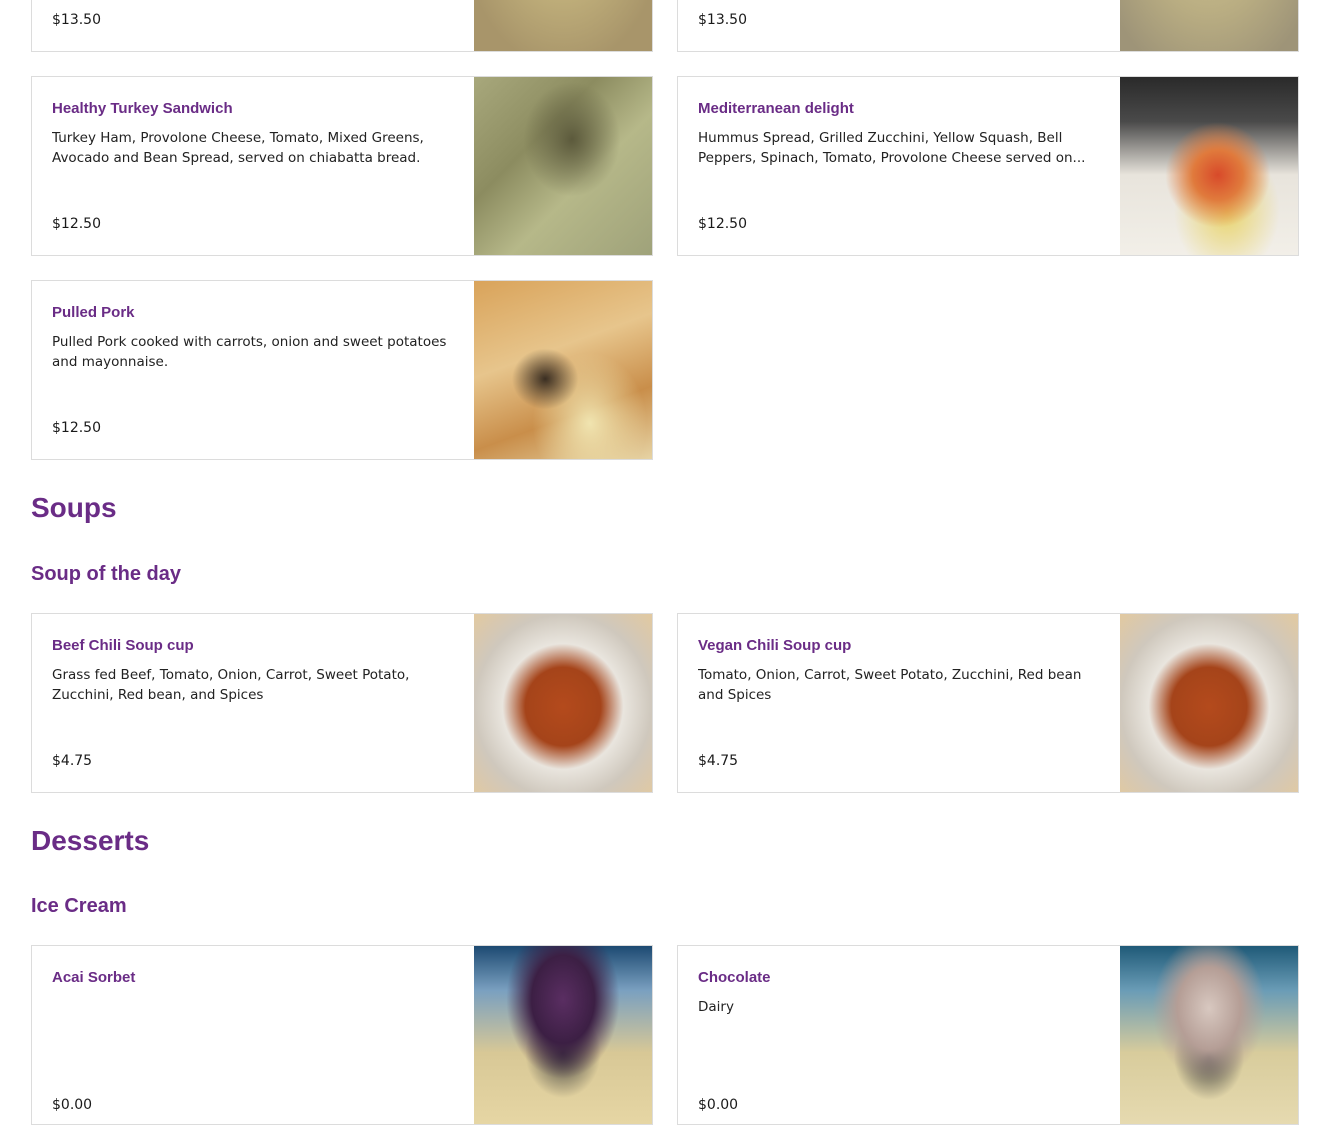 The image size is (1330, 1125). Describe the element at coordinates (988, 1035) in the screenshot. I see `menu-item-chocolate: Chocolate Dairy $0.00` at that location.